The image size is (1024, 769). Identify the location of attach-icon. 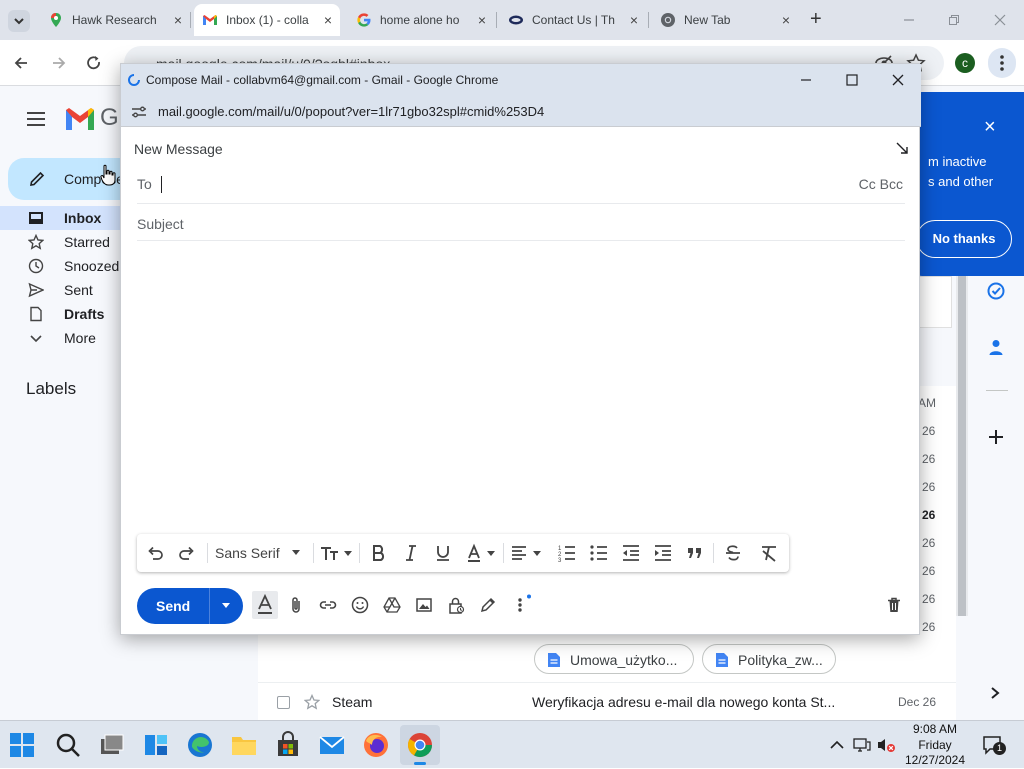
(296, 605).